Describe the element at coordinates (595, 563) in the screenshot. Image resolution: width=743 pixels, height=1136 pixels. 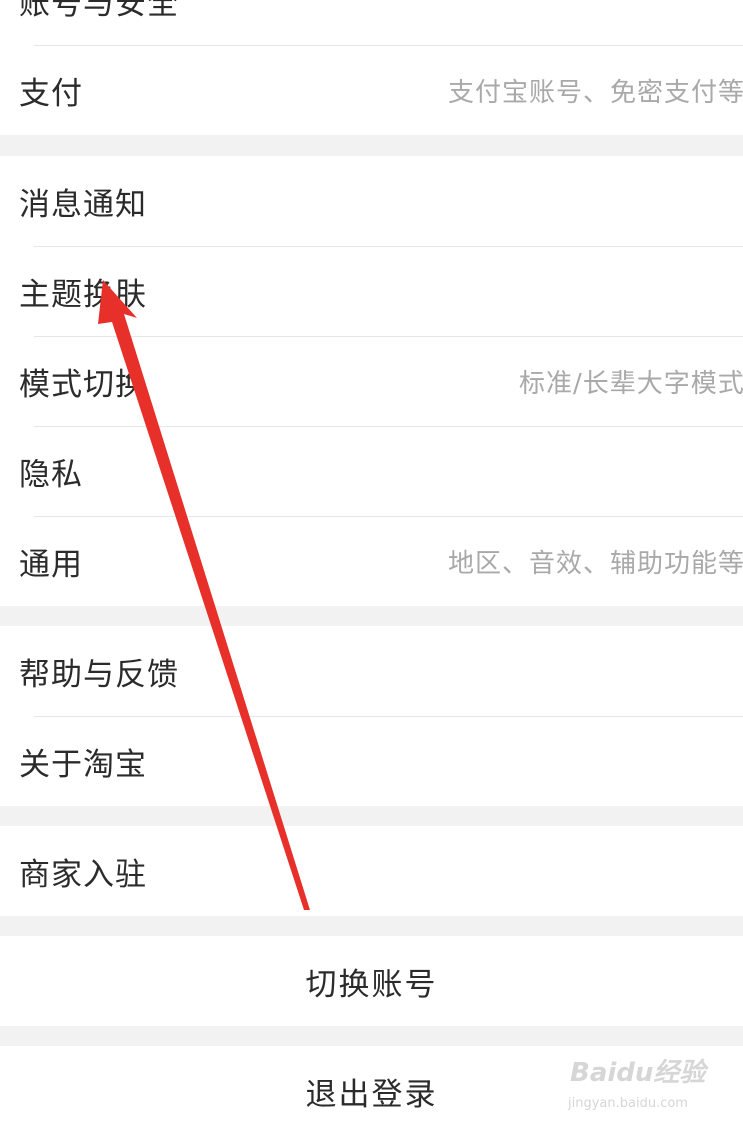
I see `general-hint: 地区、音效、辅助功能等` at that location.